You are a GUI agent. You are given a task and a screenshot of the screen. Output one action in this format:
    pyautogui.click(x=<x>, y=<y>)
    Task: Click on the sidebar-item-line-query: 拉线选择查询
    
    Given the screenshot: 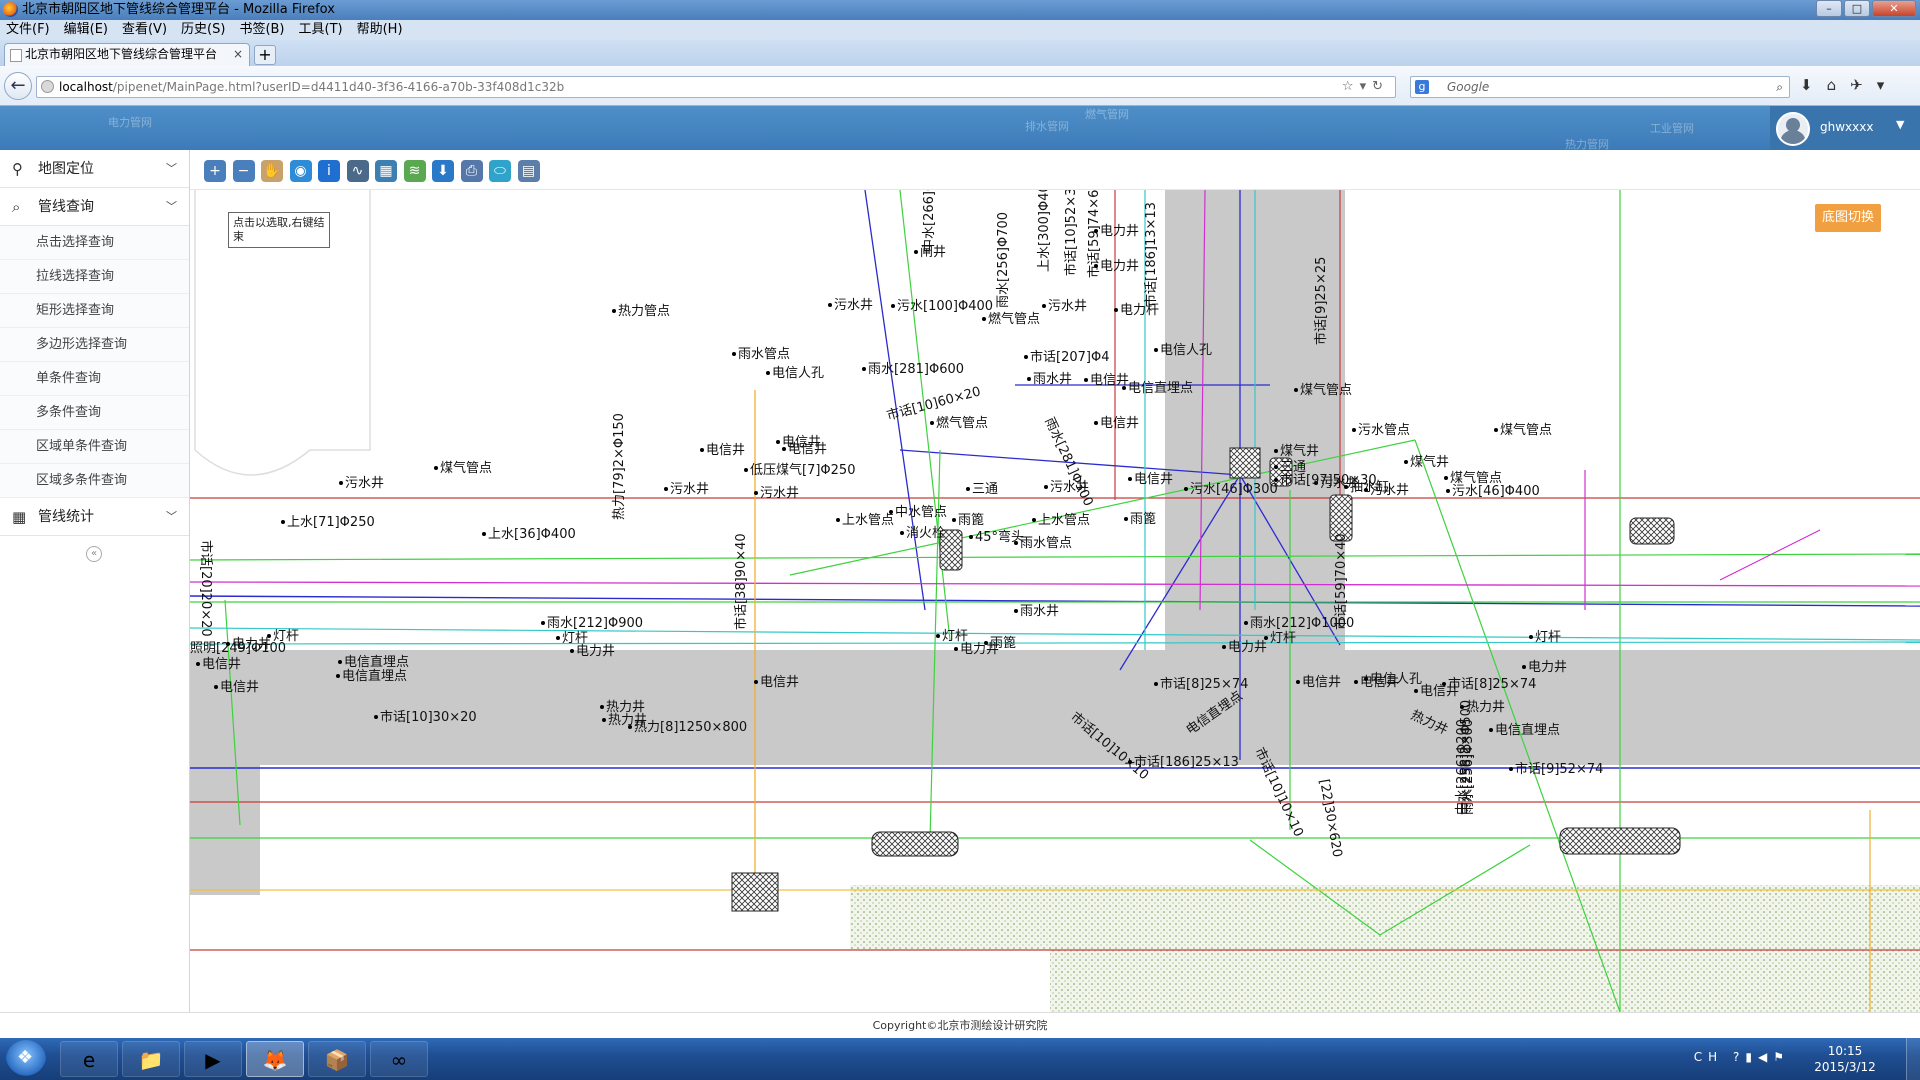 What is the action you would take?
    pyautogui.click(x=94, y=277)
    